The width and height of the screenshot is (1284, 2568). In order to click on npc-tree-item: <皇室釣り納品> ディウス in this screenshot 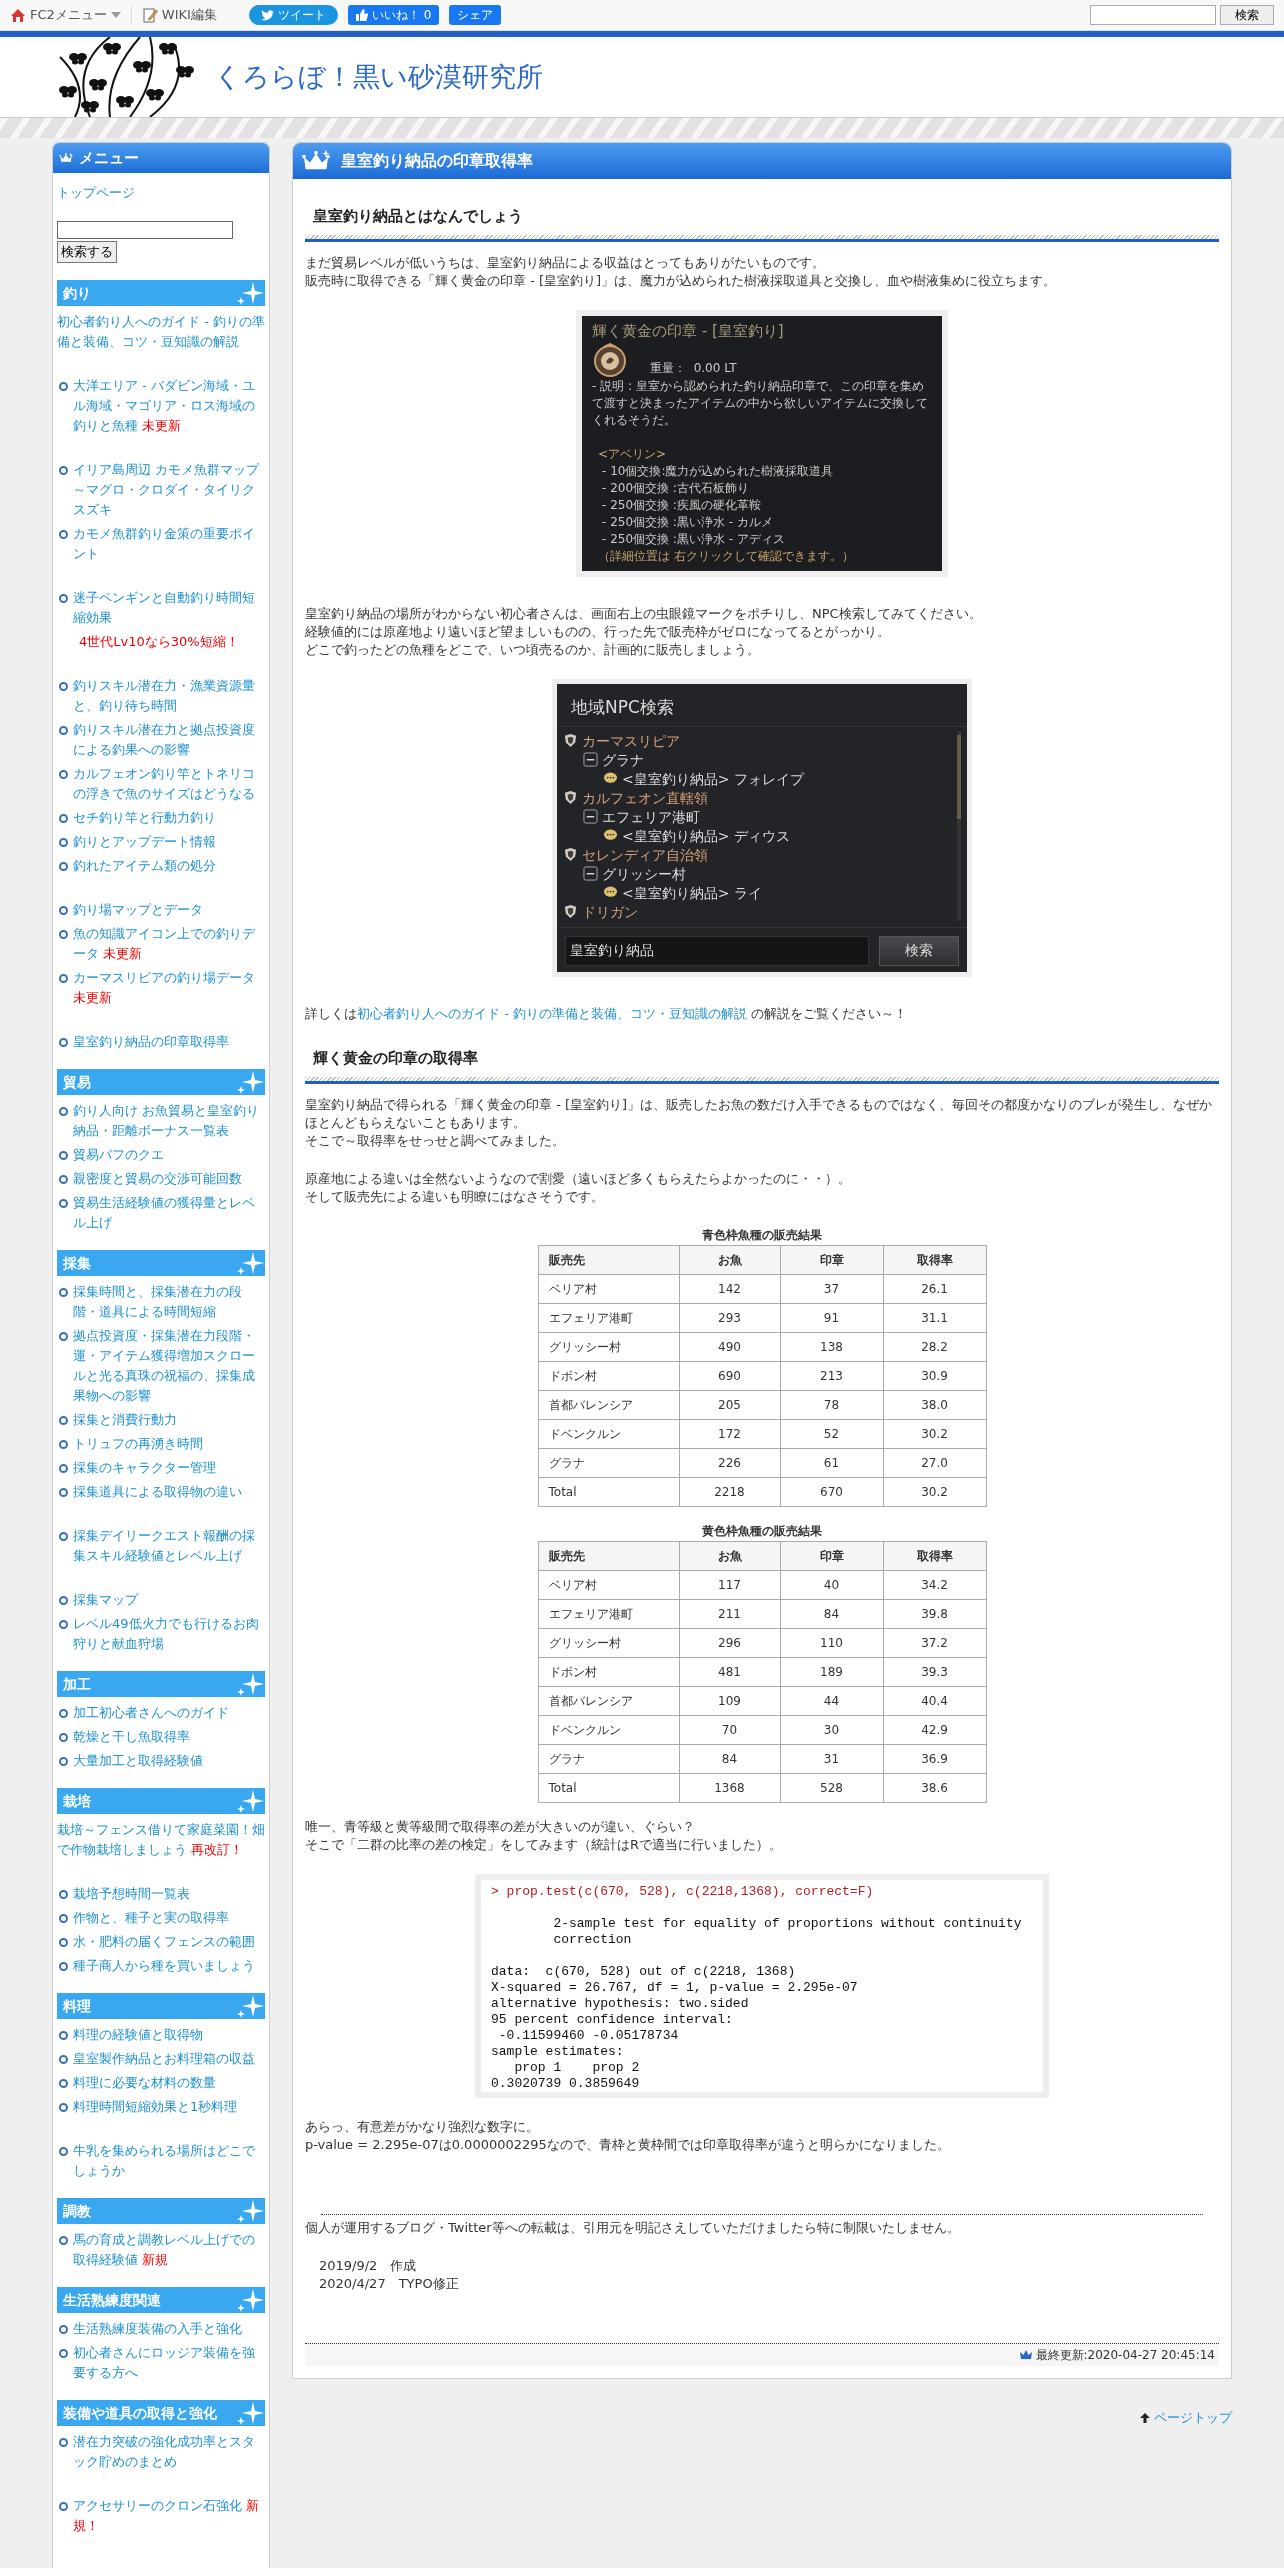, I will do `click(758, 835)`.